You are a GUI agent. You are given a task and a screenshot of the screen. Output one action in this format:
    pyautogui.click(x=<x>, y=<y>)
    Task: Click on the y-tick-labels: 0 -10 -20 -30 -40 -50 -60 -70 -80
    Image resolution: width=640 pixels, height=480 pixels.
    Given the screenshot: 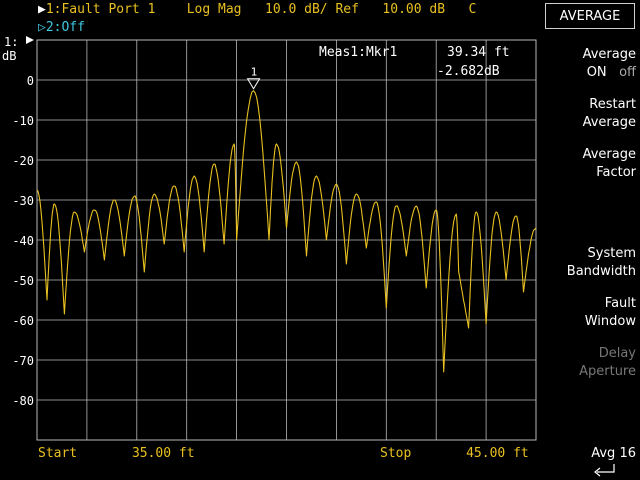 What is the action you would take?
    pyautogui.click(x=23, y=241)
    